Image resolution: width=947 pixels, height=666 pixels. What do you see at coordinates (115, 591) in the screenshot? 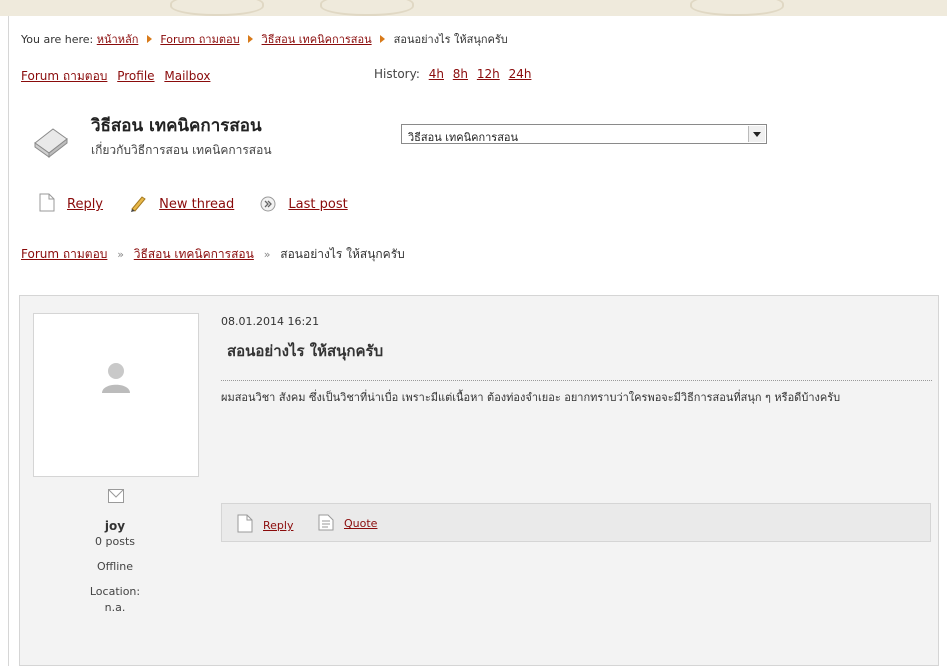
I see `author-location-label: Location:` at bounding box center [115, 591].